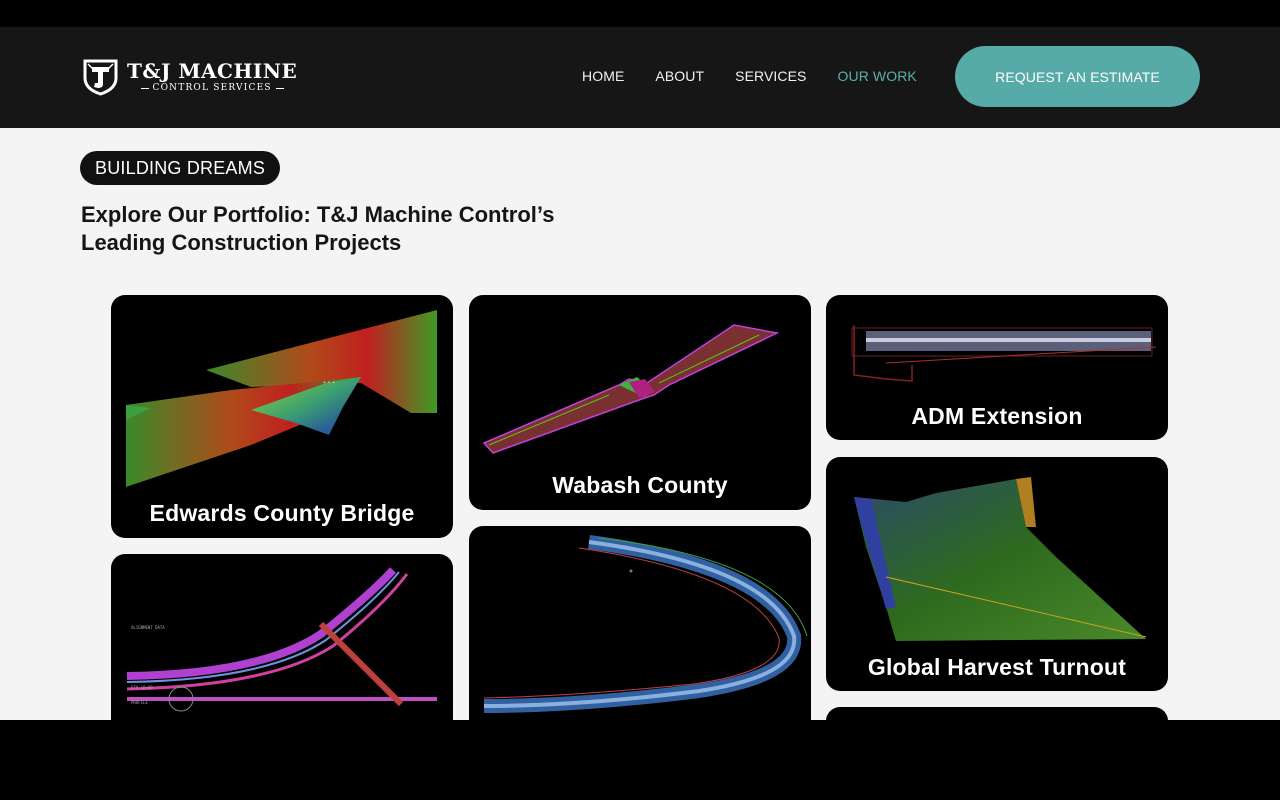  Describe the element at coordinates (282, 416) in the screenshot. I see `project-card-edwards-county-bridge: • • • Edwards County Bridge` at that location.